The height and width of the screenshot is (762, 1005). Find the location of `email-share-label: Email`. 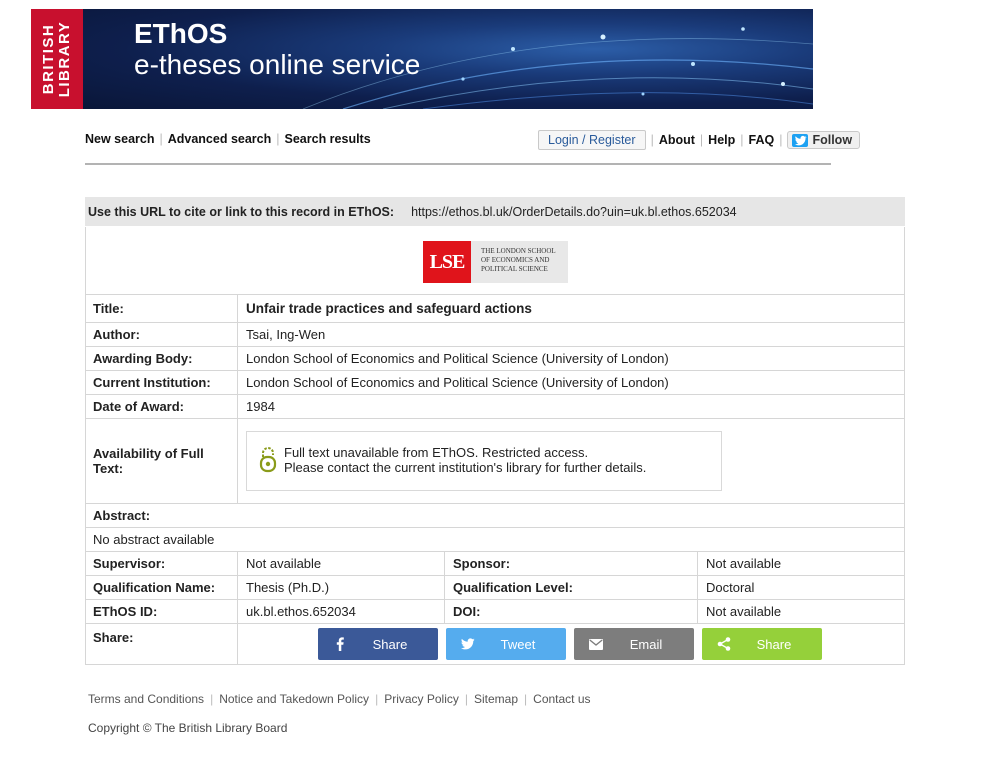

email-share-label: Email is located at coordinates (646, 644).